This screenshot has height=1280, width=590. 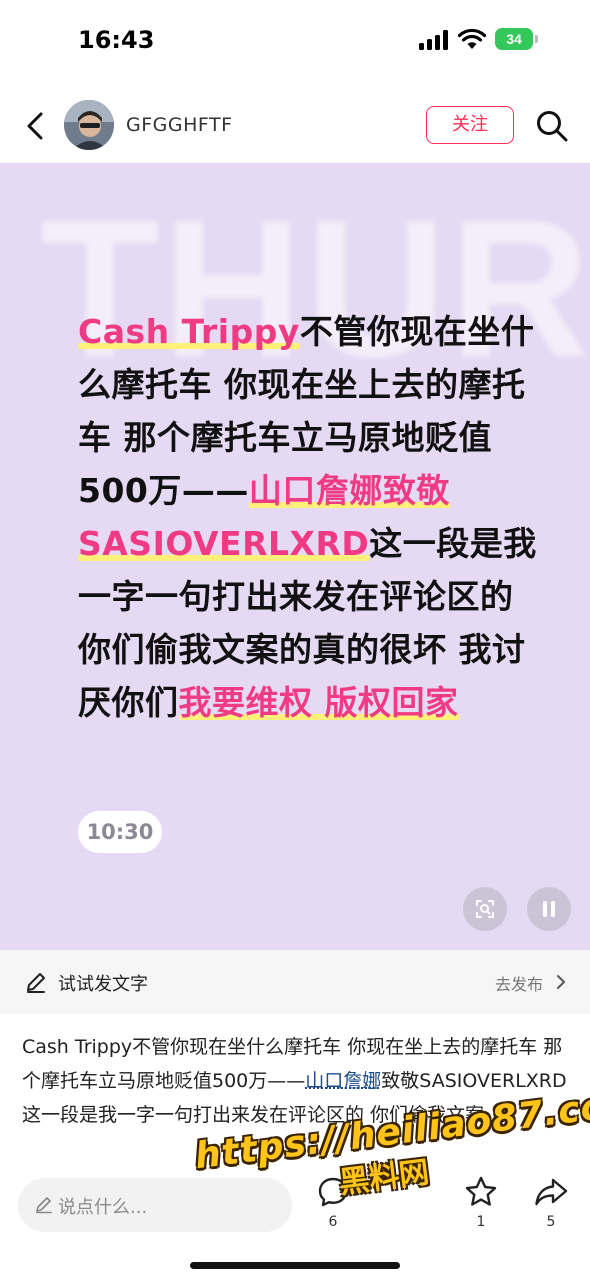 What do you see at coordinates (474, 1081) in the screenshot?
I see `description-text-2: 致敬SASIOVERLXRD` at bounding box center [474, 1081].